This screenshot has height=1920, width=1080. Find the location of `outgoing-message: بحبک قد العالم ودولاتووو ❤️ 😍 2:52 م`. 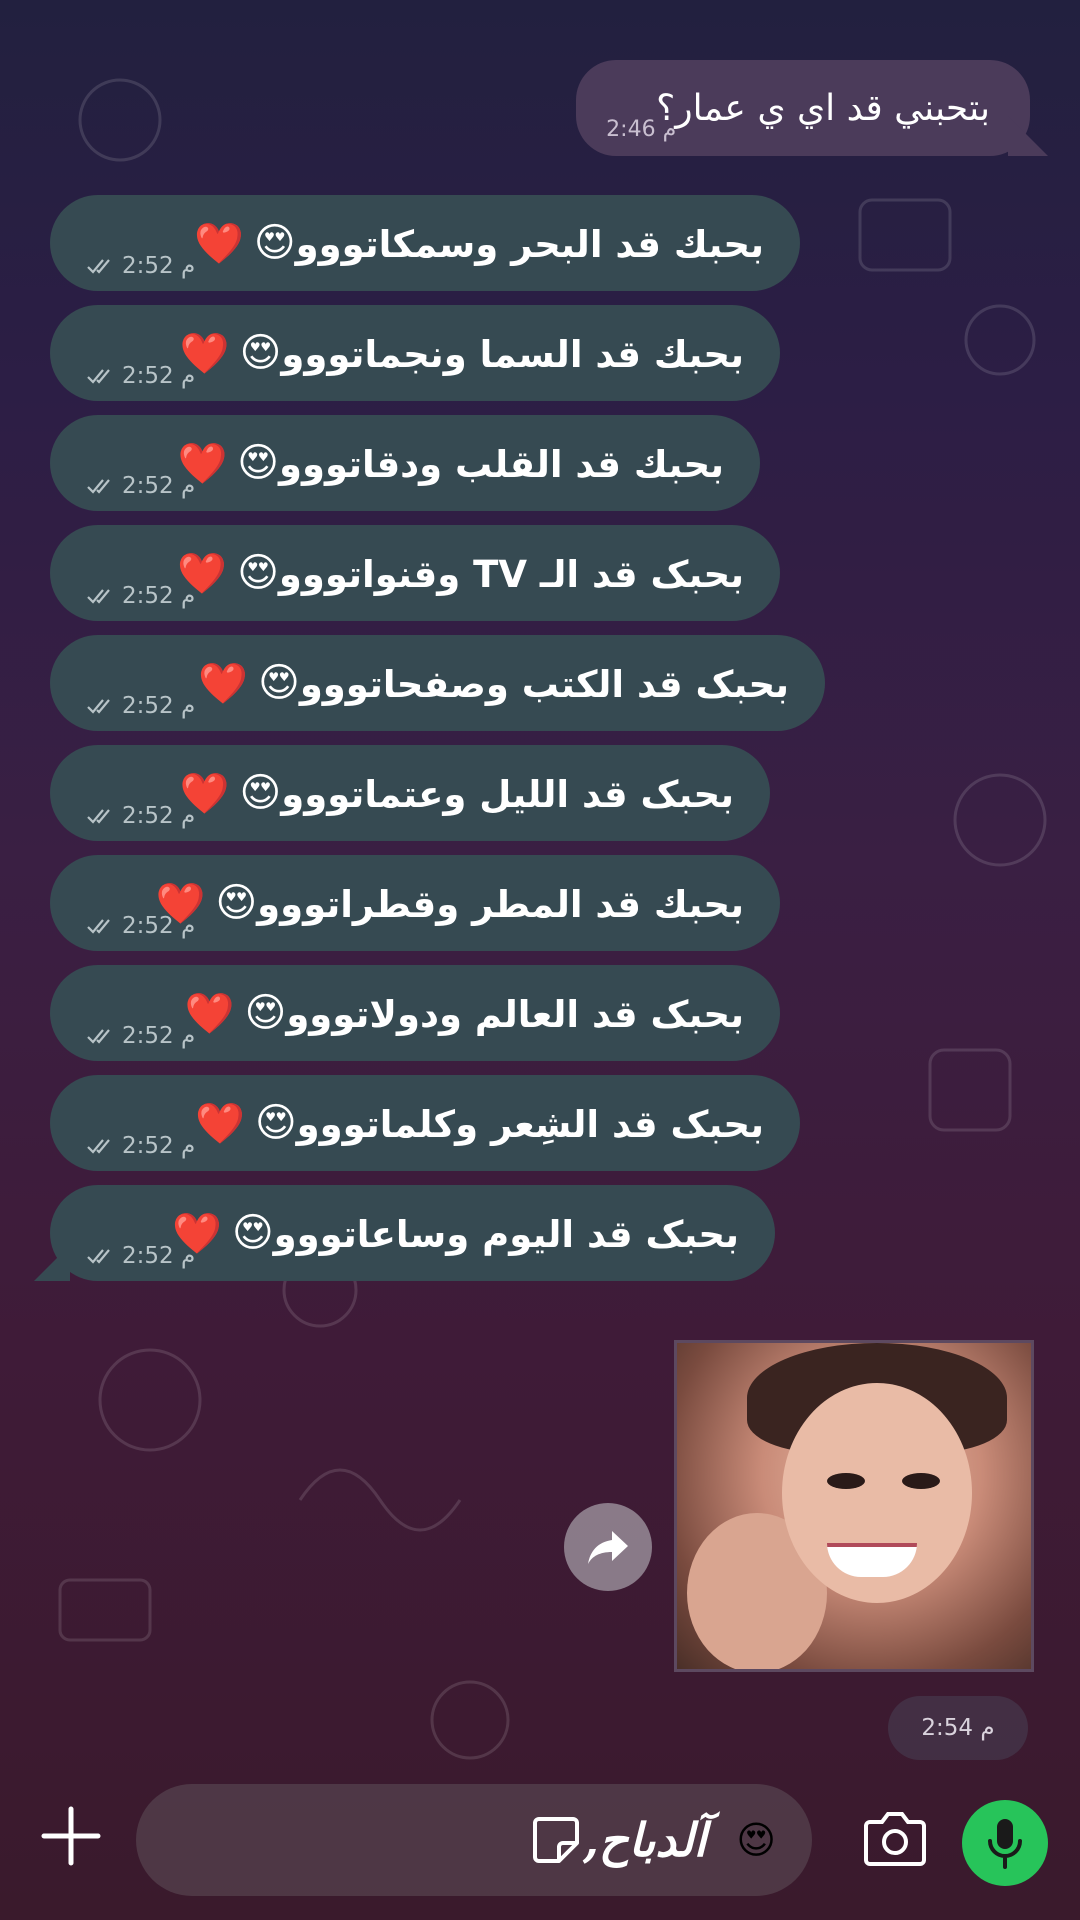

outgoing-message: بحبک قد العالم ودولاتووو ❤️ 😍 2:52 م is located at coordinates (415, 1013).